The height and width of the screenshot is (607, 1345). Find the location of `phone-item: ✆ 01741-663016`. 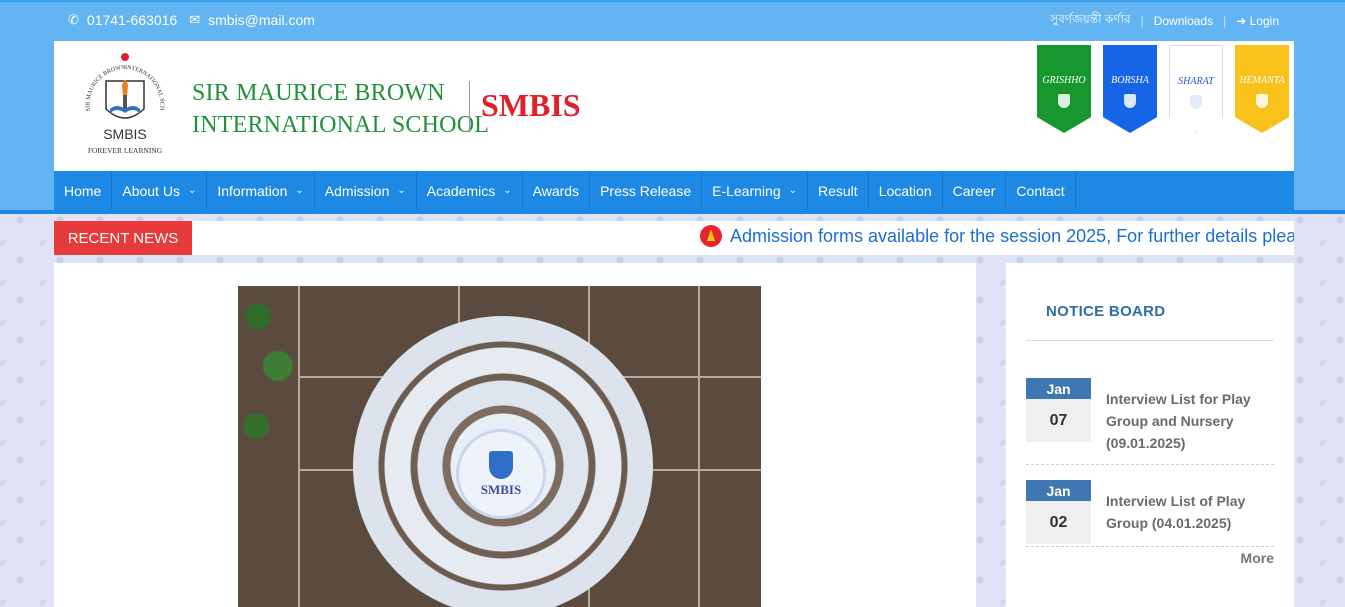

phone-item: ✆ 01741-663016 is located at coordinates (122, 20).